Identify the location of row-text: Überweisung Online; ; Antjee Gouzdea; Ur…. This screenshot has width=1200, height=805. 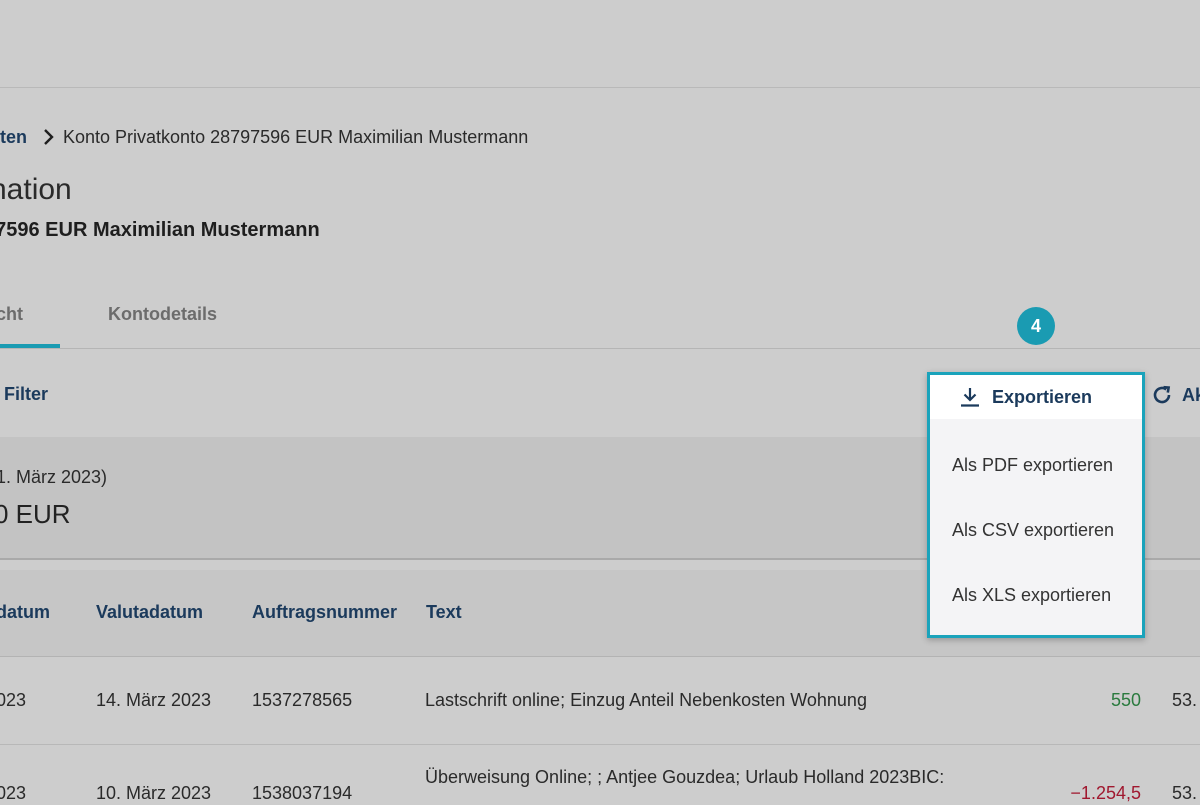
(685, 777).